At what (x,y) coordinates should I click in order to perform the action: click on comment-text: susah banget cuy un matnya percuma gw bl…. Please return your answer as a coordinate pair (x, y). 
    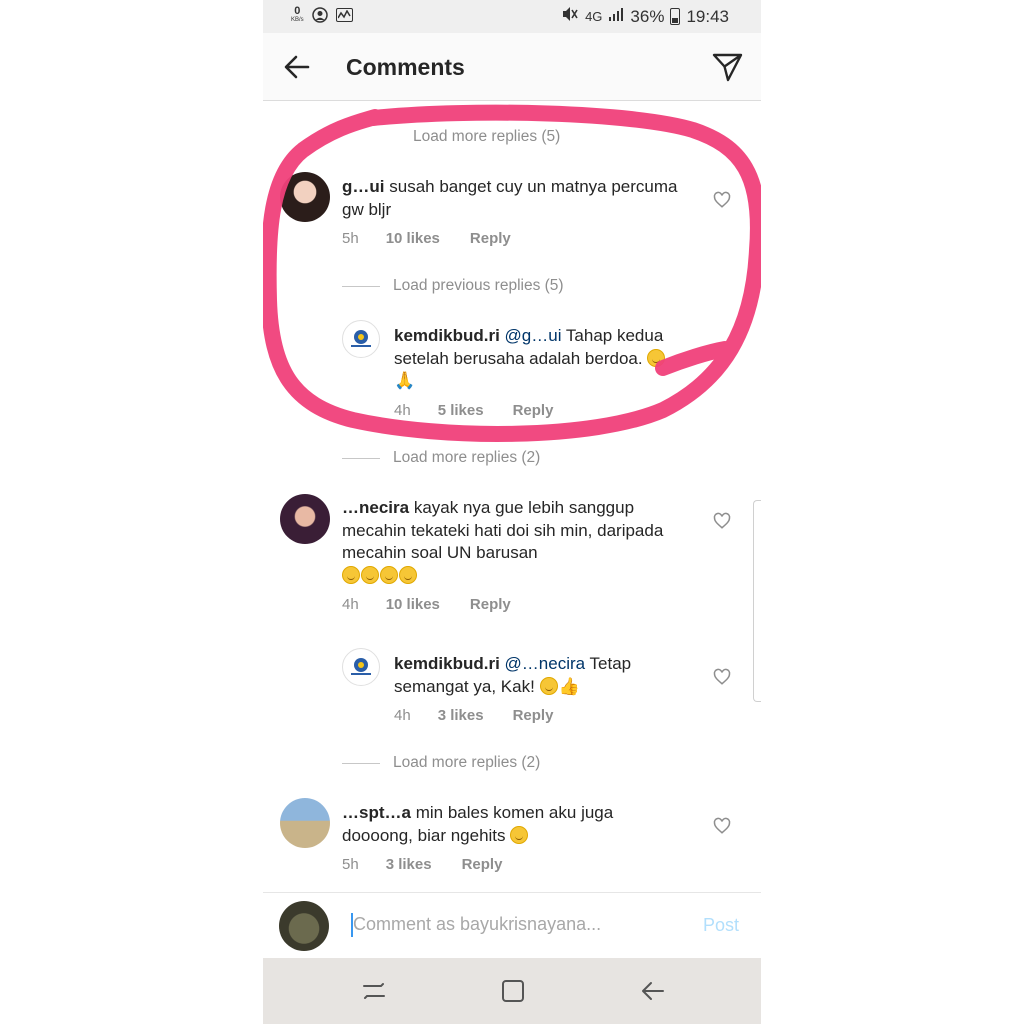
    Looking at the image, I should click on (510, 198).